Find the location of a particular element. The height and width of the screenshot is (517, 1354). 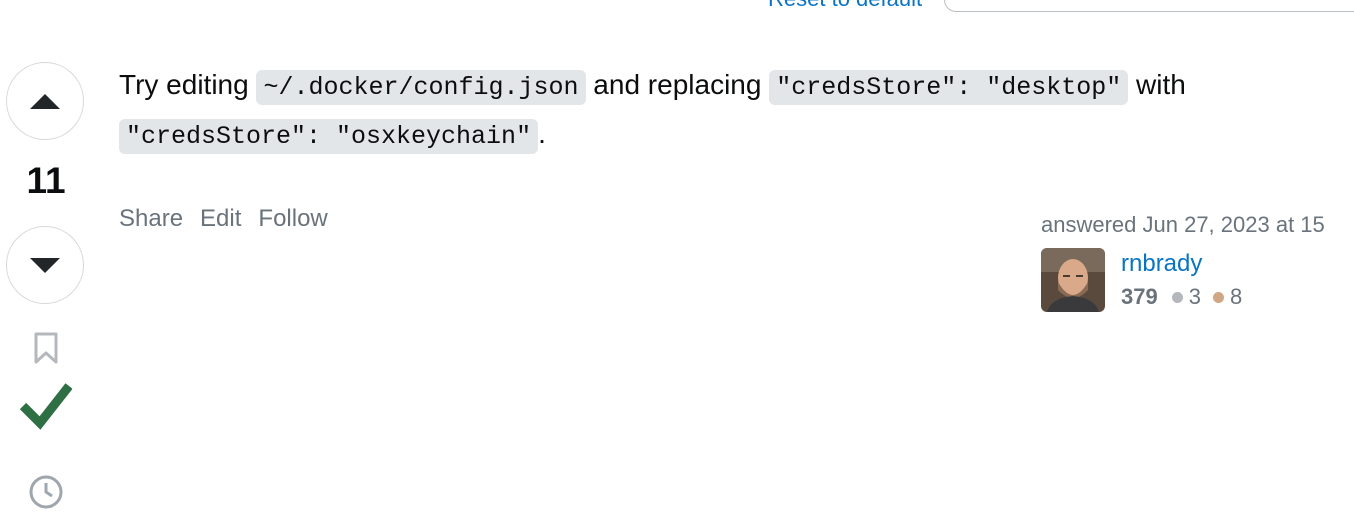

bookmark-icon is located at coordinates (46, 348).